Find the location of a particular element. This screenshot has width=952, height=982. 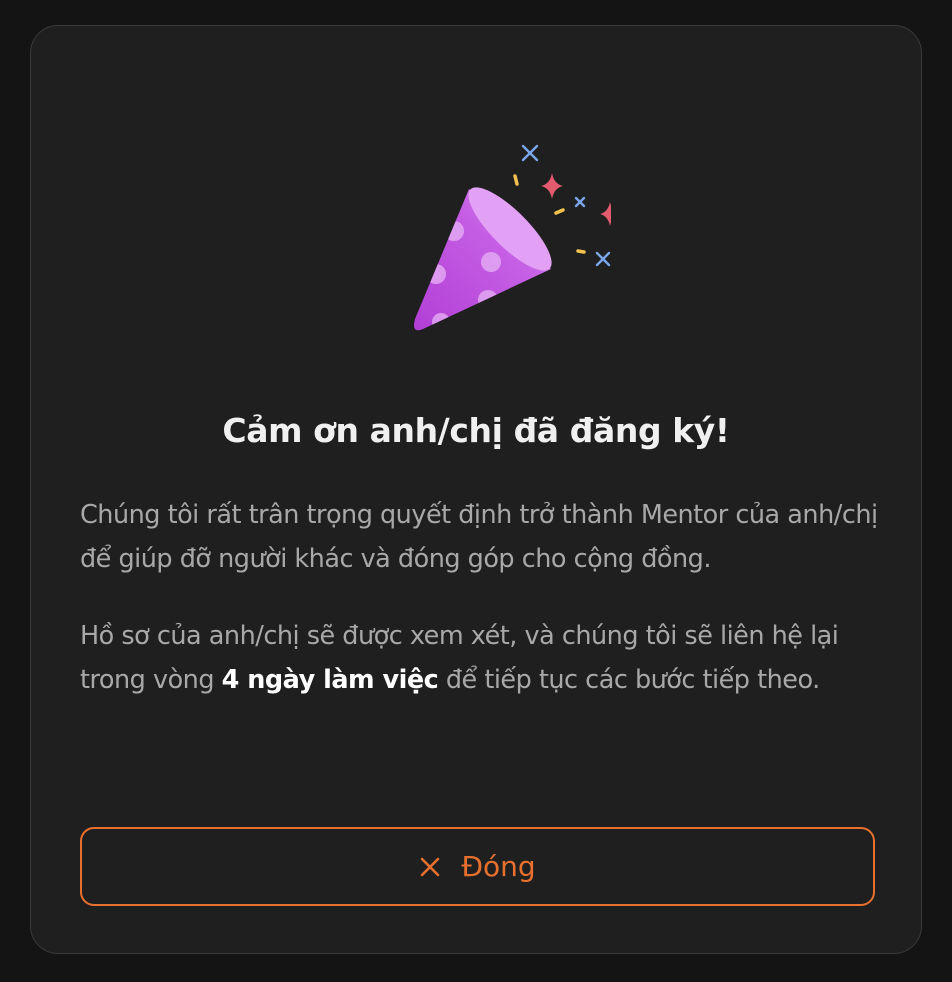

party-popper-icon is located at coordinates (500, 224).